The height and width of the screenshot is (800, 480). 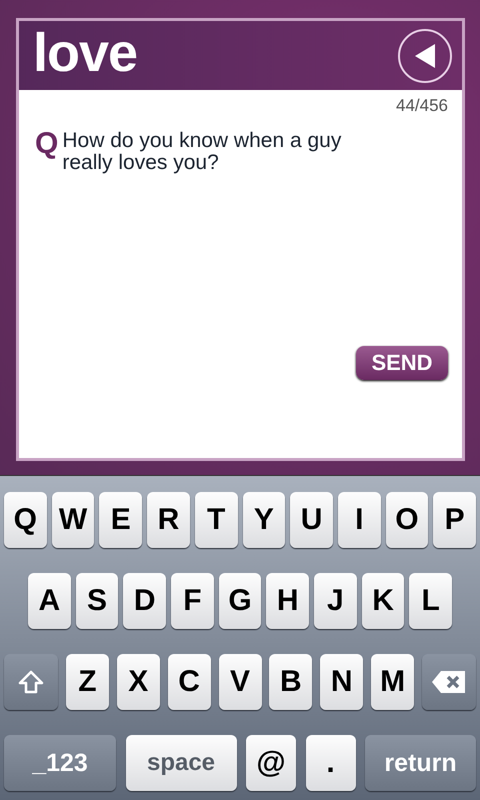 What do you see at coordinates (97, 601) in the screenshot?
I see `keyboard-key: S` at bounding box center [97, 601].